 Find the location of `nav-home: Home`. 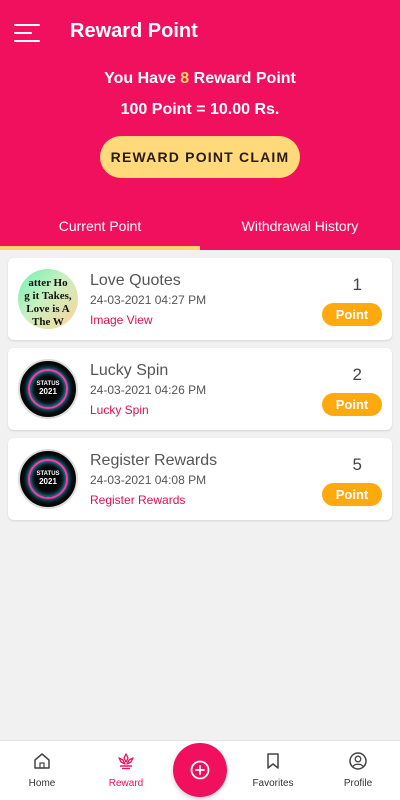

nav-home: Home is located at coordinates (42, 770).